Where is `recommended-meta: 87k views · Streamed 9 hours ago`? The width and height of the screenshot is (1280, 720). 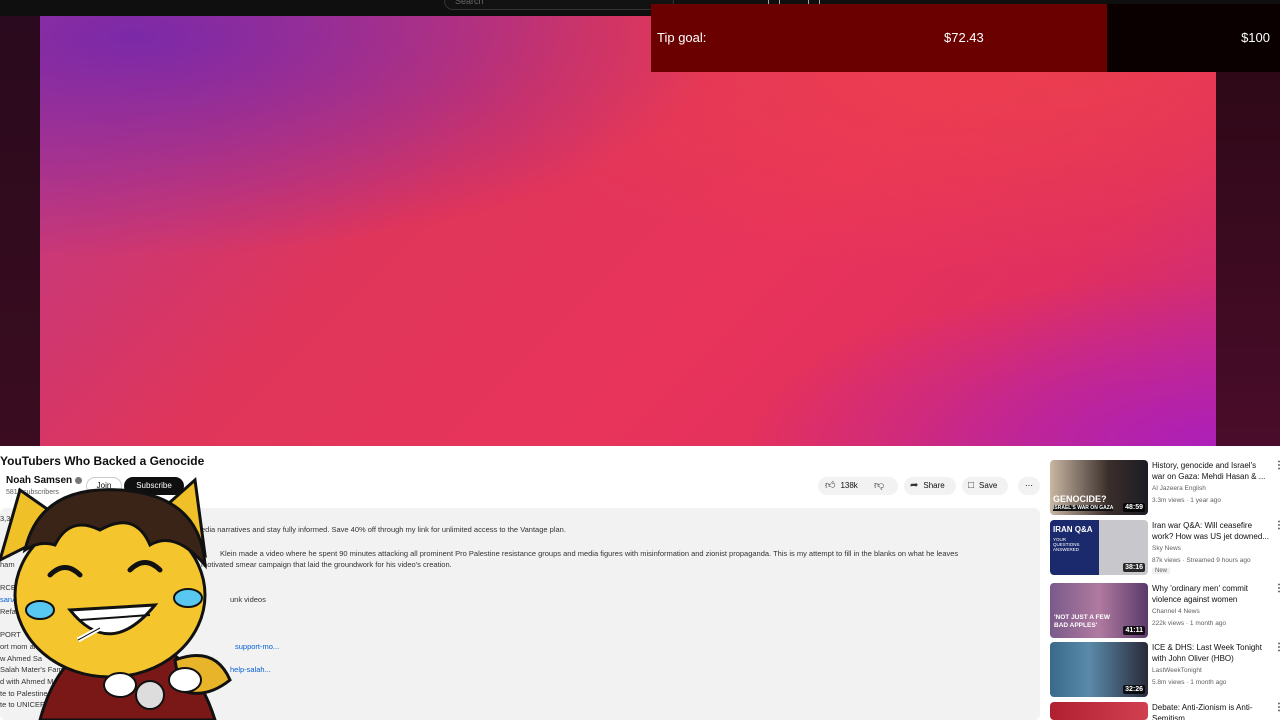 recommended-meta: 87k views · Streamed 9 hours ago is located at coordinates (1201, 560).